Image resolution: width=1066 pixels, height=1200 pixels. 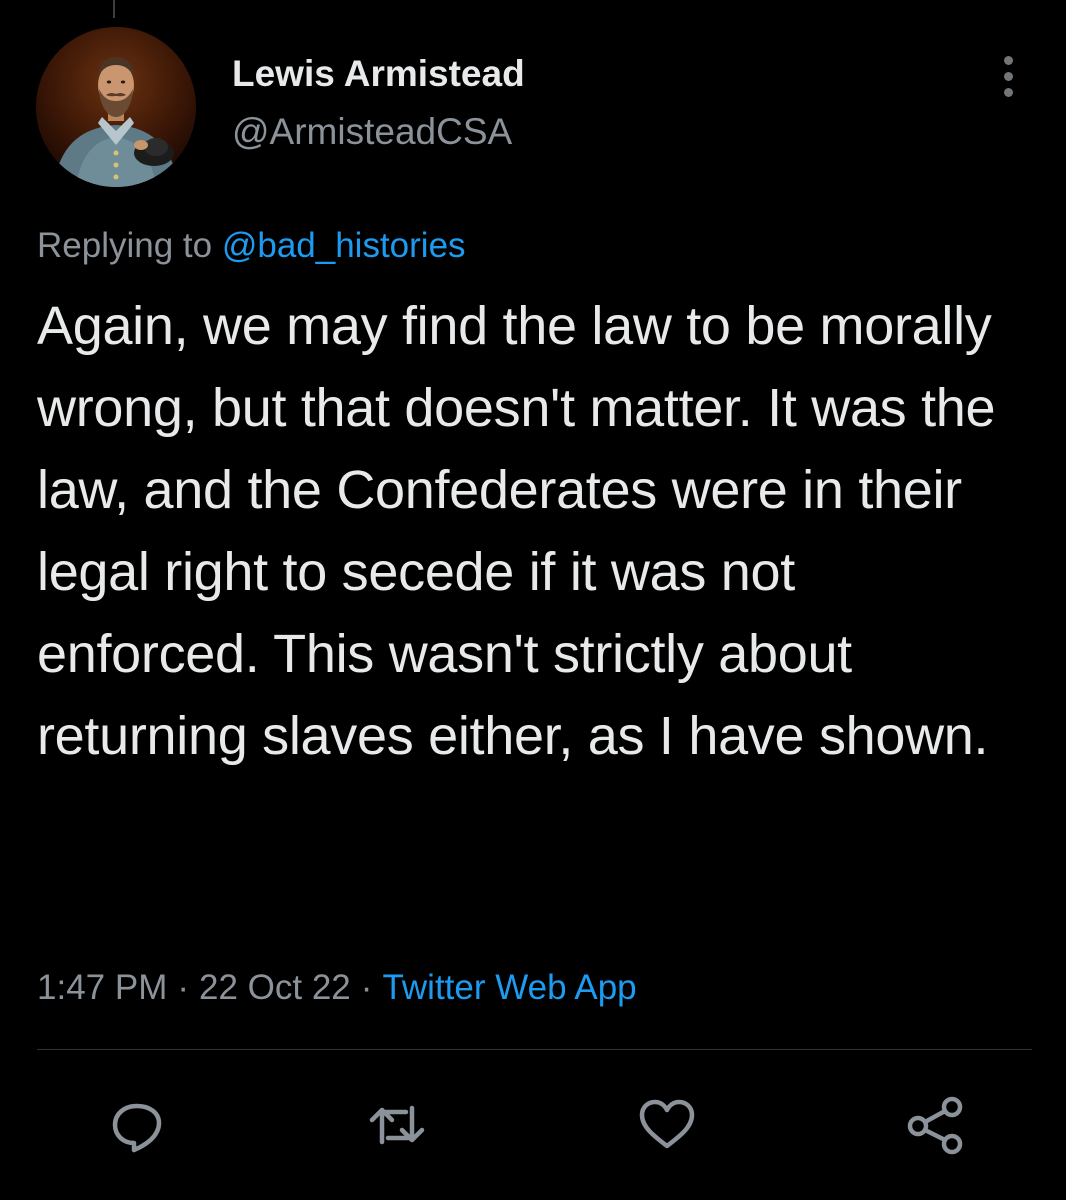 What do you see at coordinates (102, 987) in the screenshot?
I see `tweet-time: 1:47 PM` at bounding box center [102, 987].